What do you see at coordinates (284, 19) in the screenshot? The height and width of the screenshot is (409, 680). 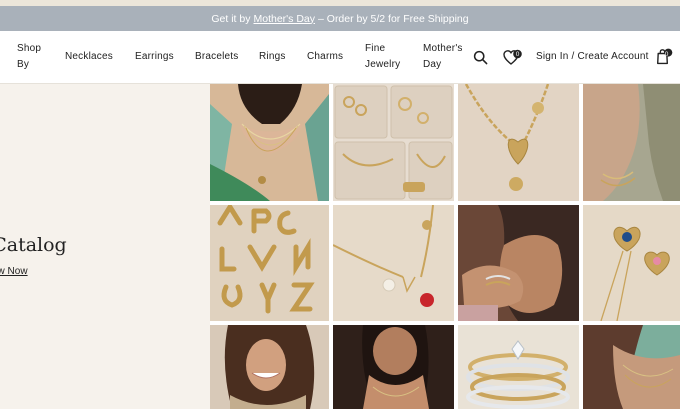 I see `promo-mothers-day-link: Mother's Day` at bounding box center [284, 19].